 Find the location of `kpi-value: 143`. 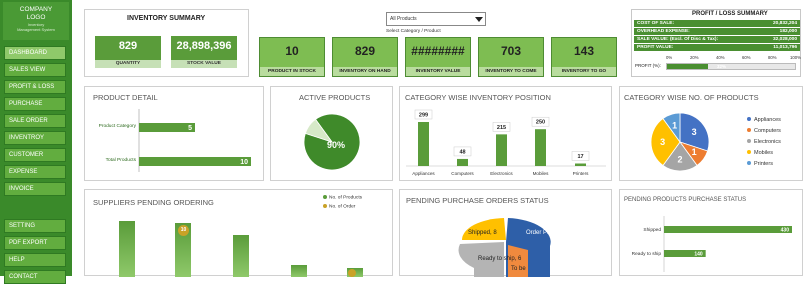

kpi-value: 143 is located at coordinates (584, 51).